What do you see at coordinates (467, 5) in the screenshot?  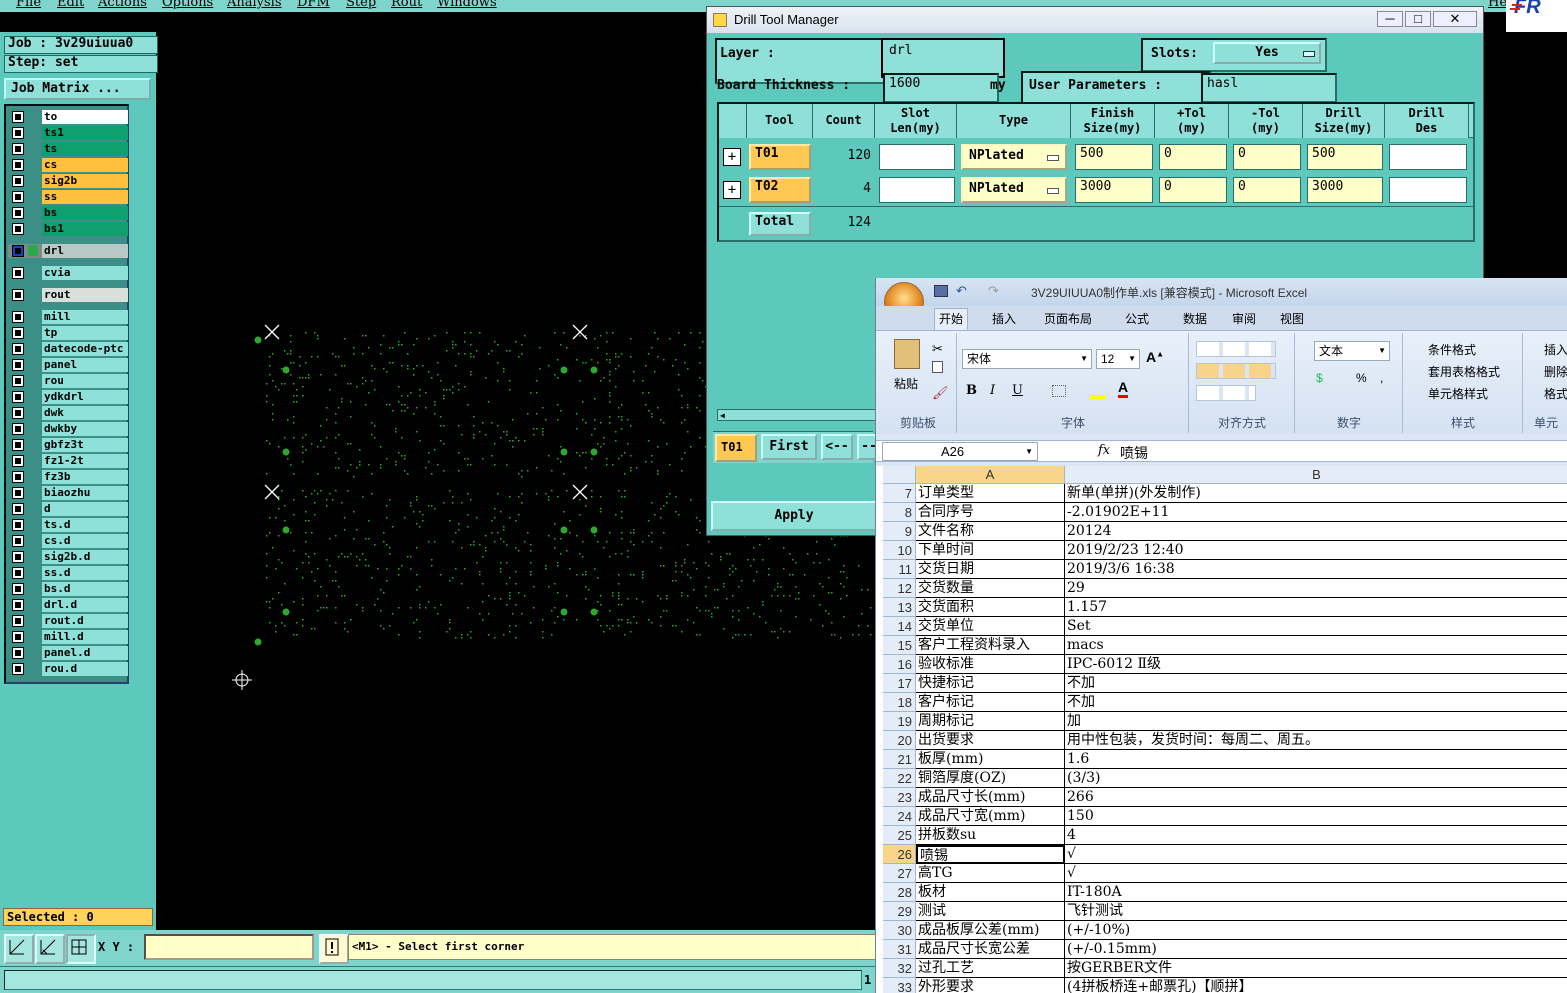 I see `menu-windows: Windows` at bounding box center [467, 5].